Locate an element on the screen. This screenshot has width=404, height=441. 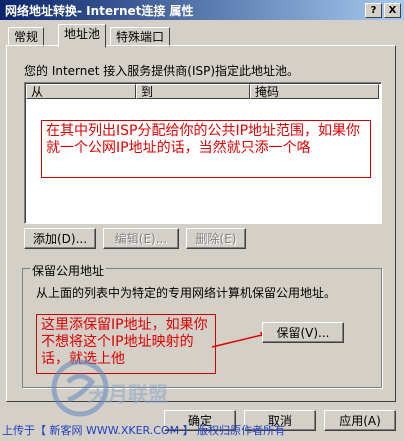
title-bar: 网络地址转换- Internet连接 属性 ? X is located at coordinates (202, 10).